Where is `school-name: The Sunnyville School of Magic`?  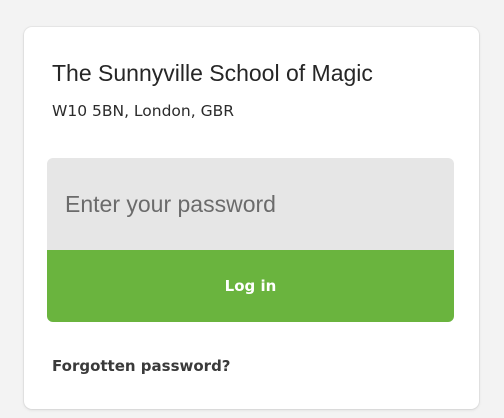
school-name: The Sunnyville School of Magic is located at coordinates (212, 73).